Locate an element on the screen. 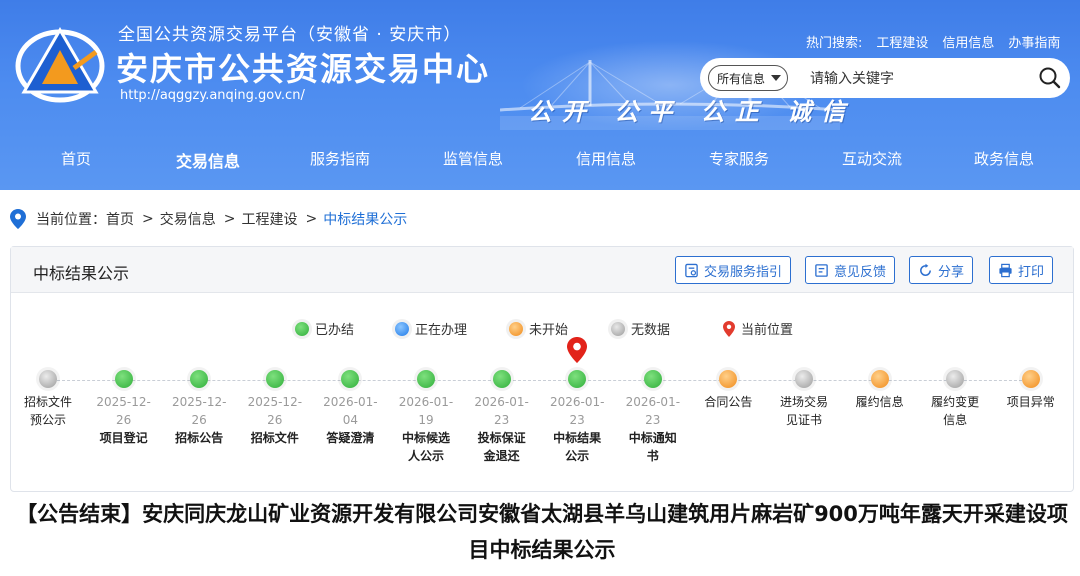 The width and height of the screenshot is (1080, 576). breadcrumb-current: 中标结果公示 is located at coordinates (365, 219).